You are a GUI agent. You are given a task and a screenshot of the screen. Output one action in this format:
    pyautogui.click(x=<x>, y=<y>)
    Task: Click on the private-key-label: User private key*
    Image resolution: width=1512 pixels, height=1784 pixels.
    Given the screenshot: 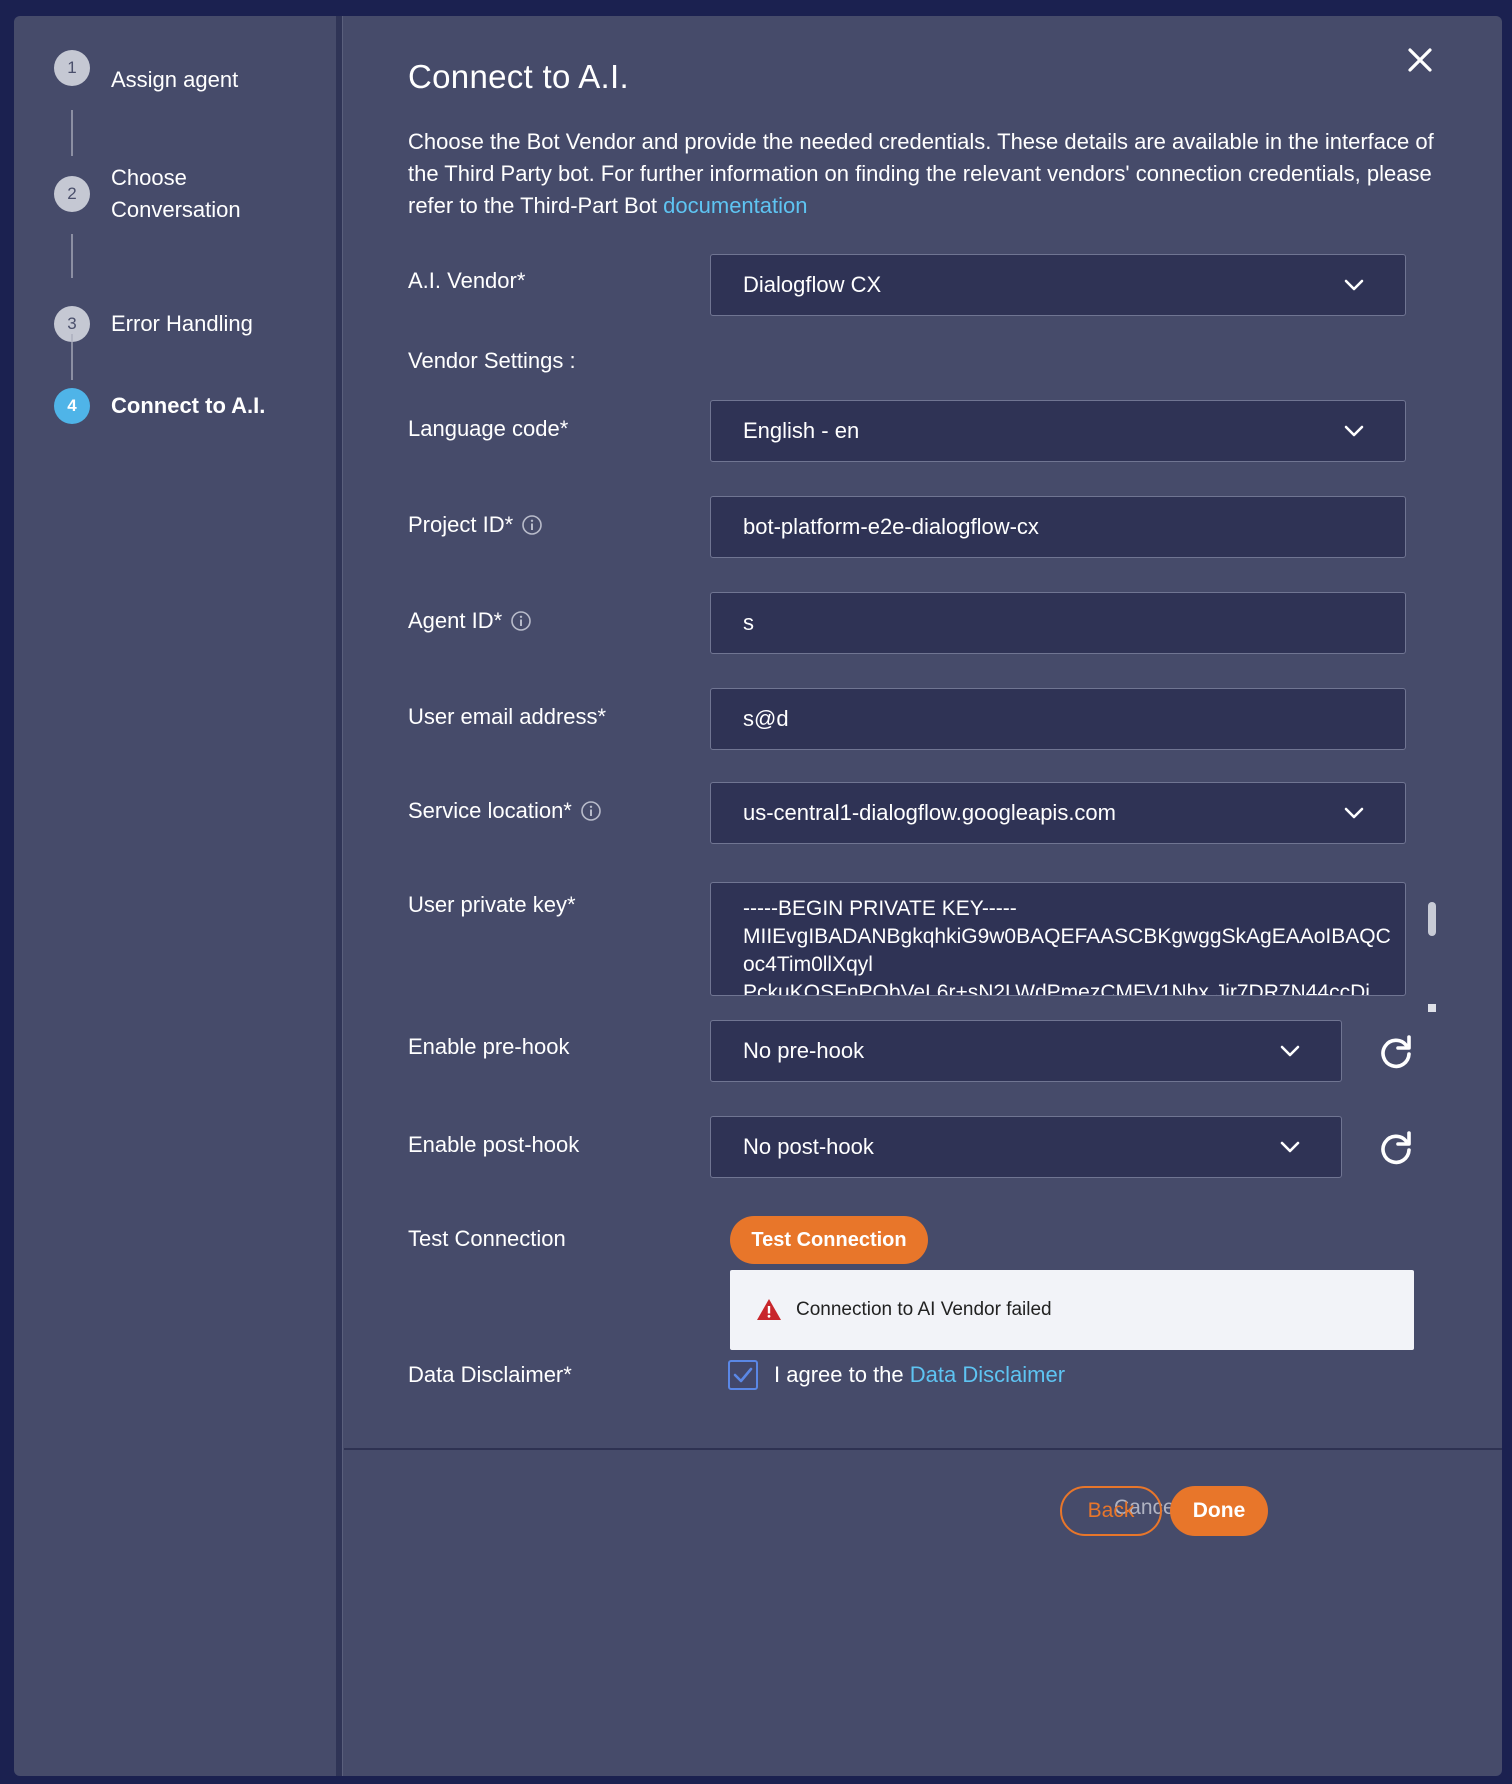 What is the action you would take?
    pyautogui.click(x=492, y=904)
    